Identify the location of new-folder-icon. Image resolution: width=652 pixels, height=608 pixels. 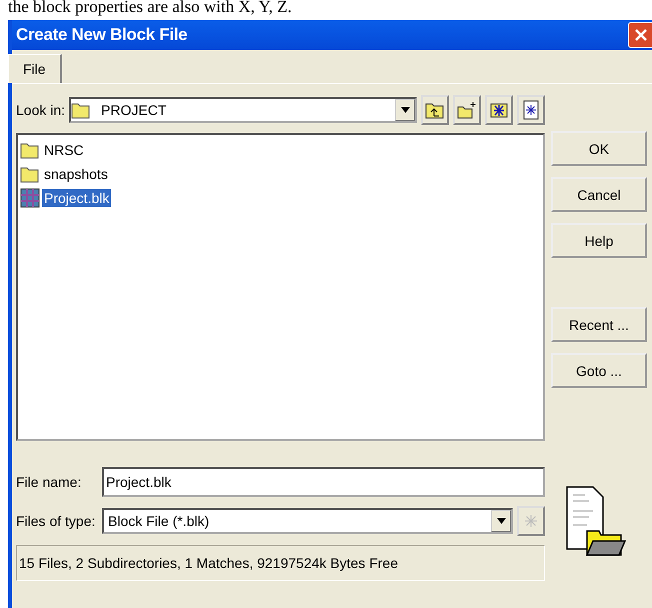
(467, 110).